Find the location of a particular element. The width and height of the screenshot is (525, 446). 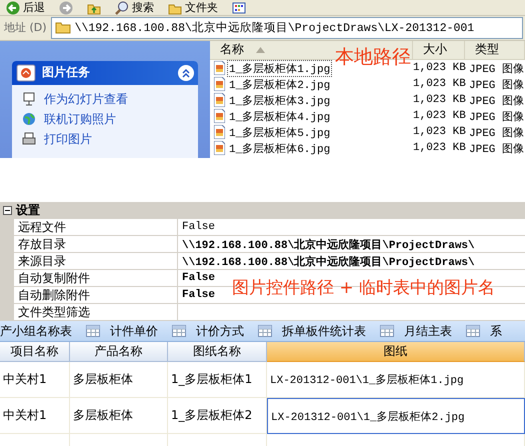

picture-icon is located at coordinates (26, 73).